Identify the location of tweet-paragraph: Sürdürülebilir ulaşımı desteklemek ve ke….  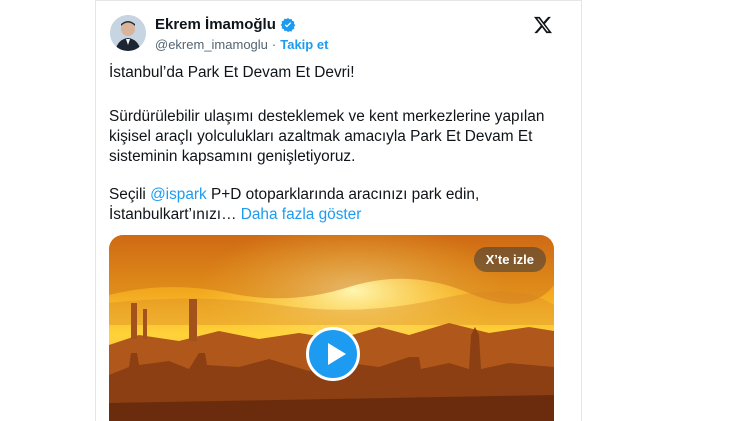
(327, 136).